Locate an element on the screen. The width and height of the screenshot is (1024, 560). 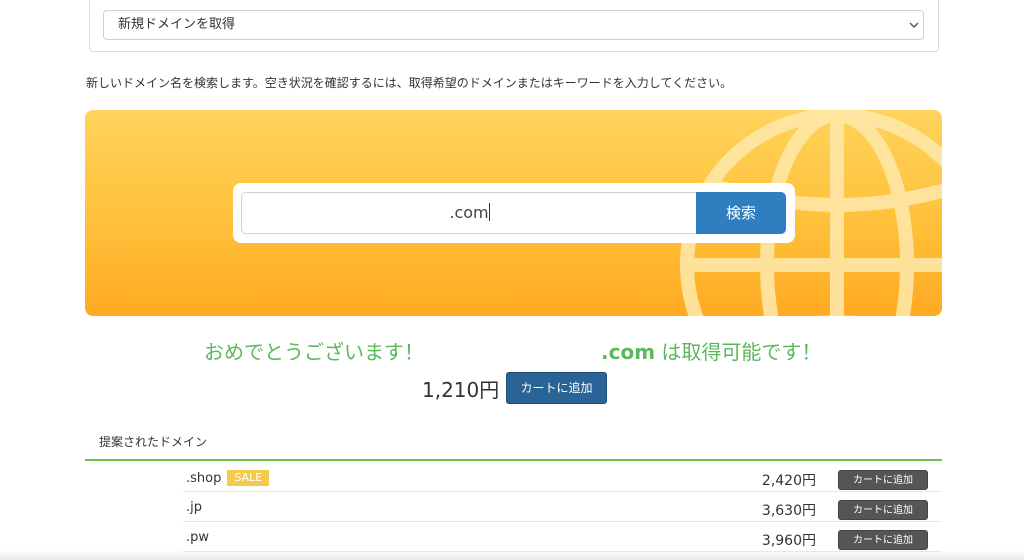
bottom-shadow is located at coordinates (512, 555).